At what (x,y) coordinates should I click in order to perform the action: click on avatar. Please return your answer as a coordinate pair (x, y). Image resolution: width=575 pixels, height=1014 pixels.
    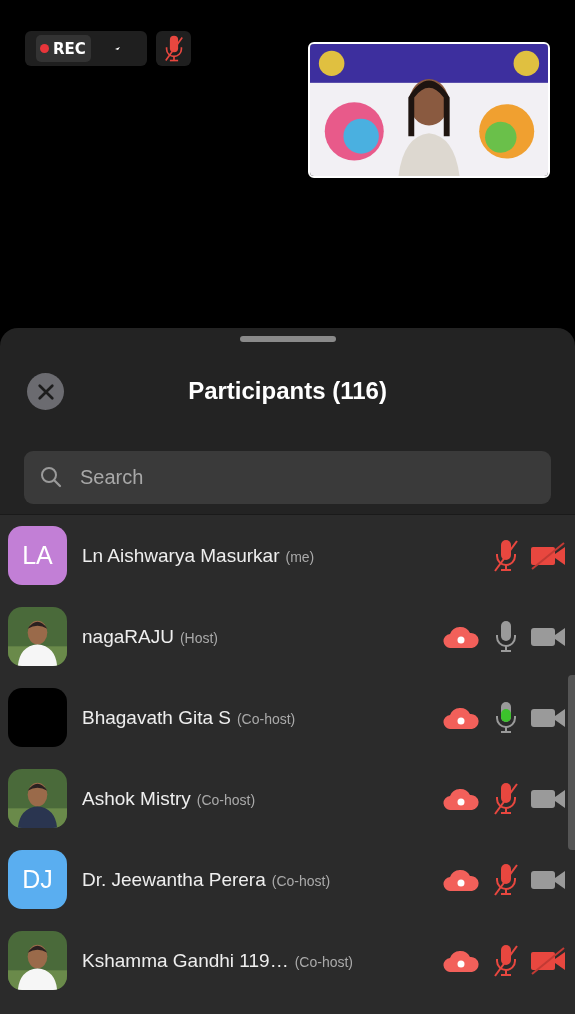
    Looking at the image, I should click on (37, 717).